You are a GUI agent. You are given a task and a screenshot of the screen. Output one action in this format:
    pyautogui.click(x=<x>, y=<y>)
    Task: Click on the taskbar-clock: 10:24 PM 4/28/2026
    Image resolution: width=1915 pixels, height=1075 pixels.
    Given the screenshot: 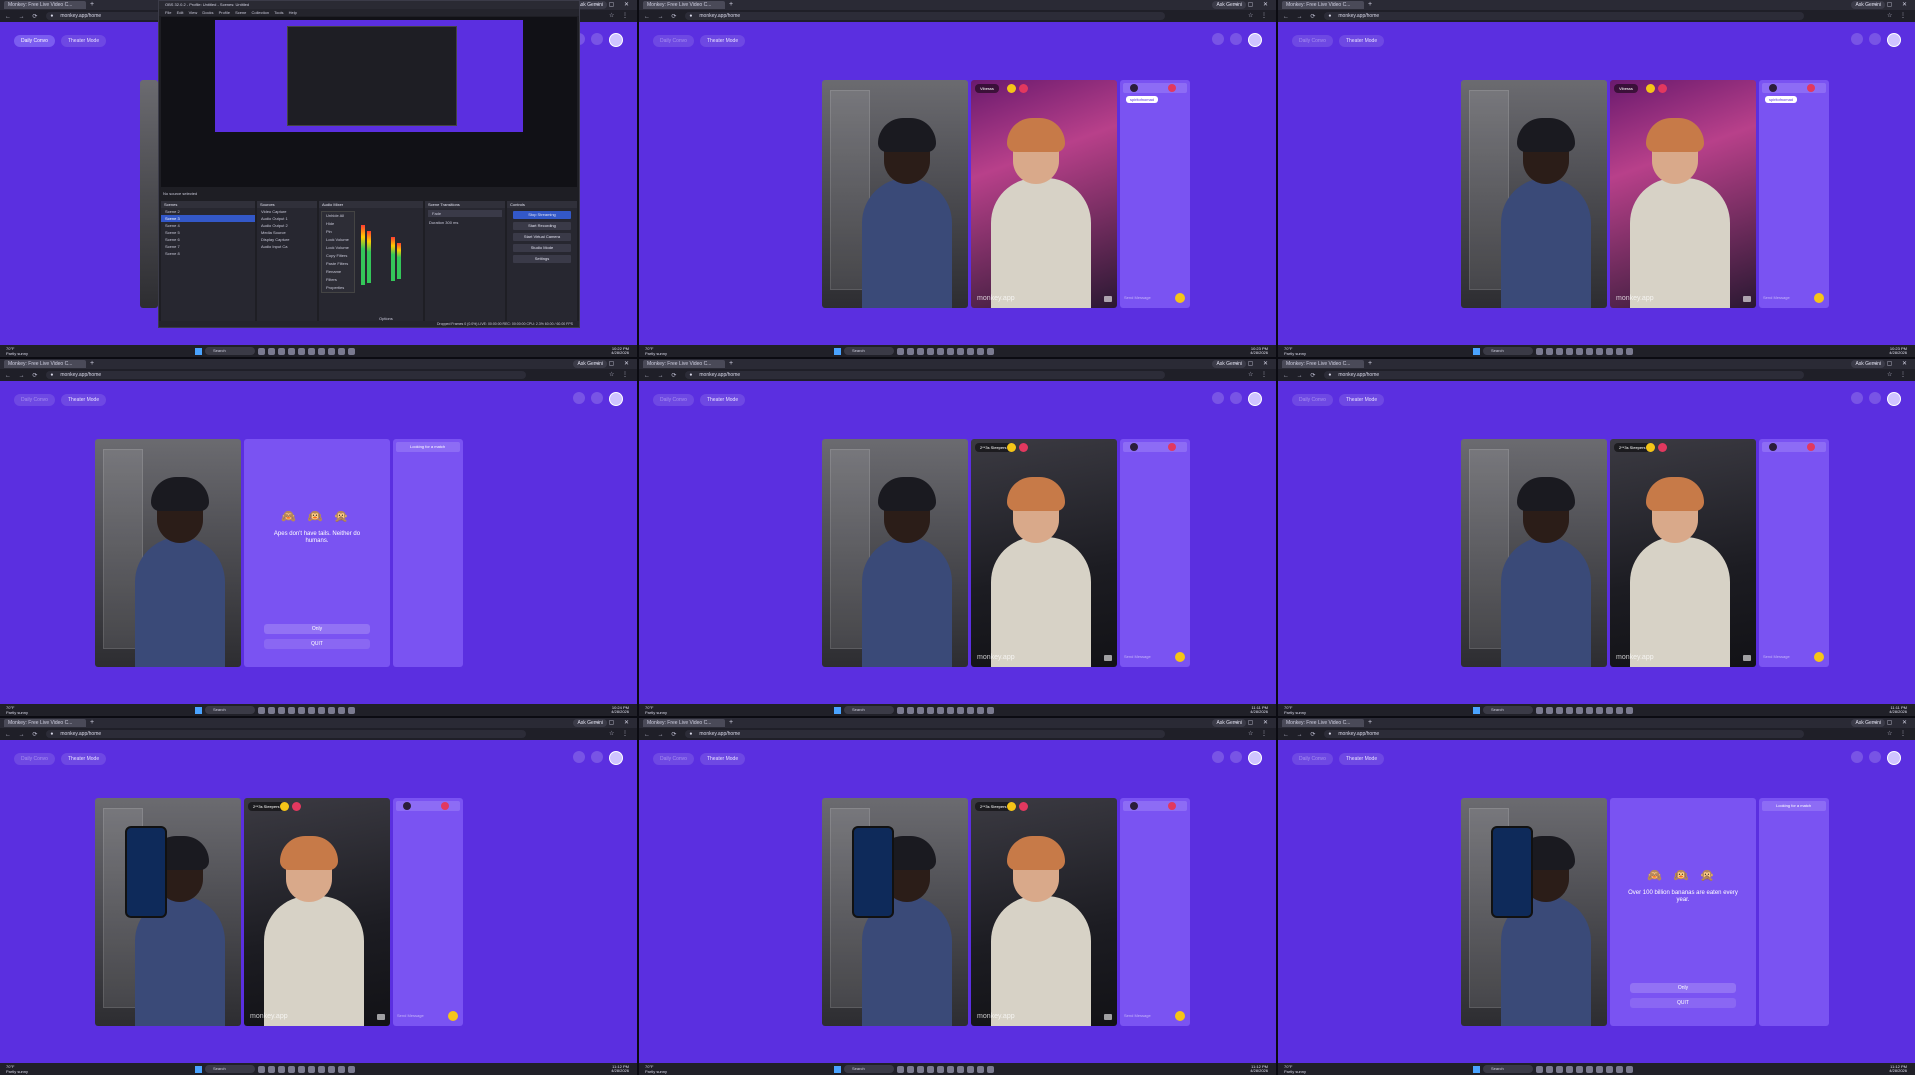 What is the action you would take?
    pyautogui.click(x=620, y=710)
    